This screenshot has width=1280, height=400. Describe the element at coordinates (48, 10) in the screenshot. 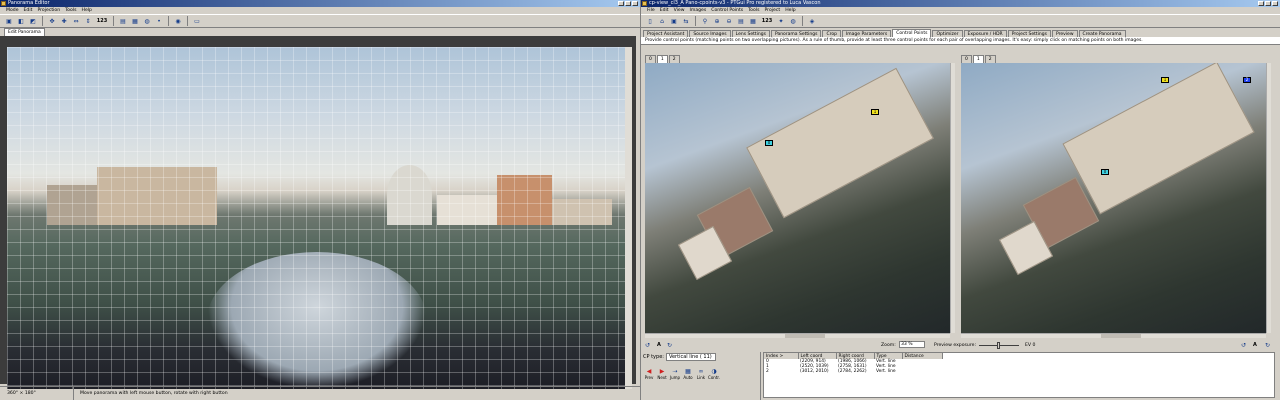

I see `menu-projection: Projection` at that location.